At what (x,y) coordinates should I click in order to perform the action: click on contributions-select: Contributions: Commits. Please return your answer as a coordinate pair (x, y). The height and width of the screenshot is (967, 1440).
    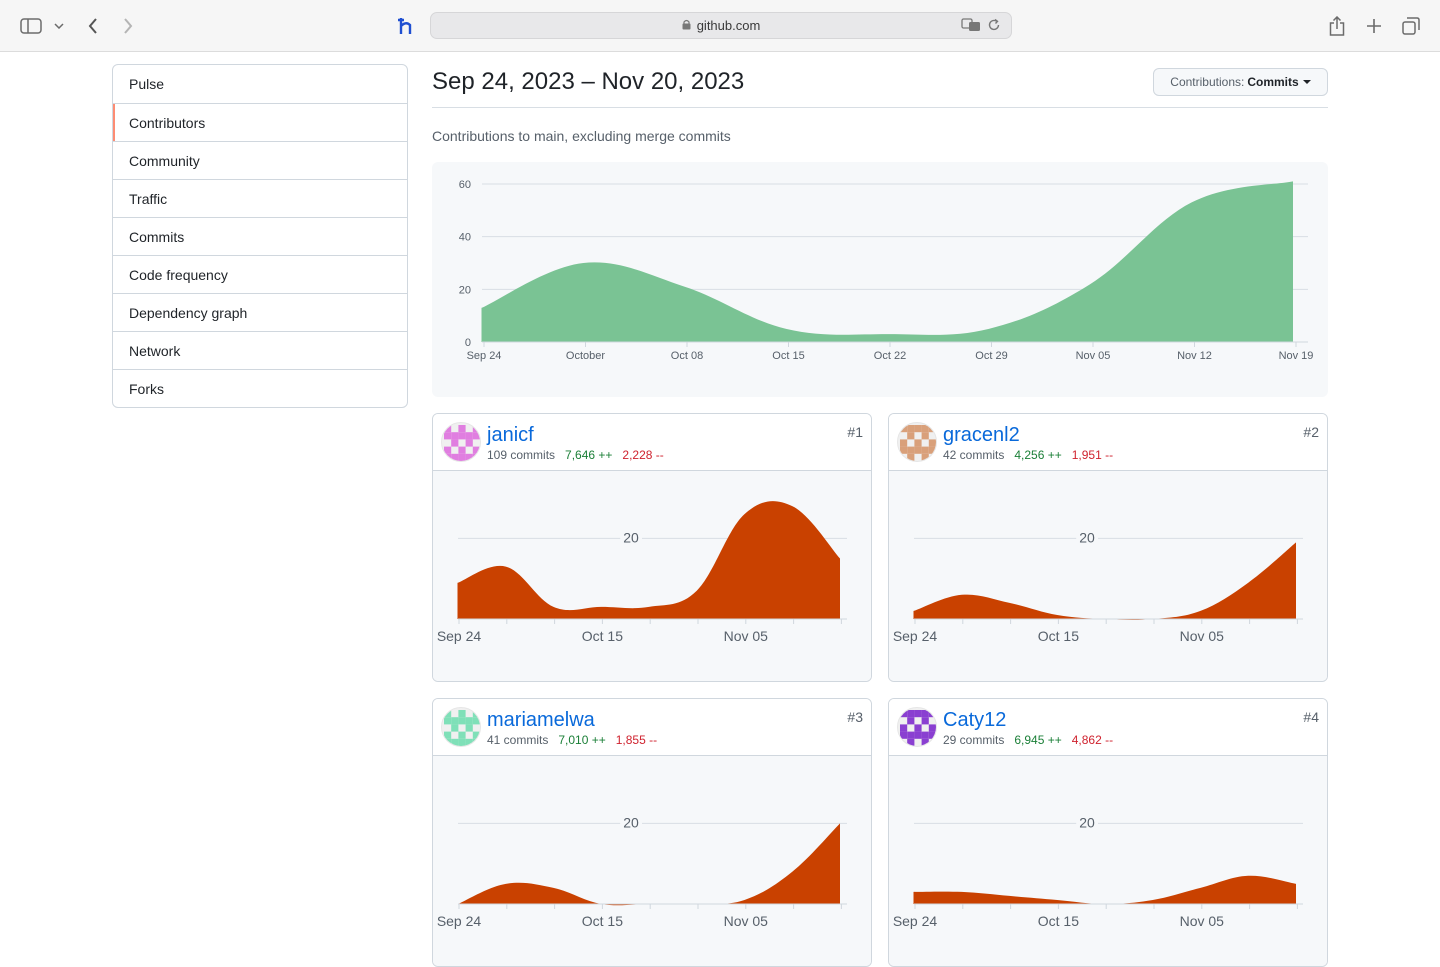
    Looking at the image, I should click on (1240, 82).